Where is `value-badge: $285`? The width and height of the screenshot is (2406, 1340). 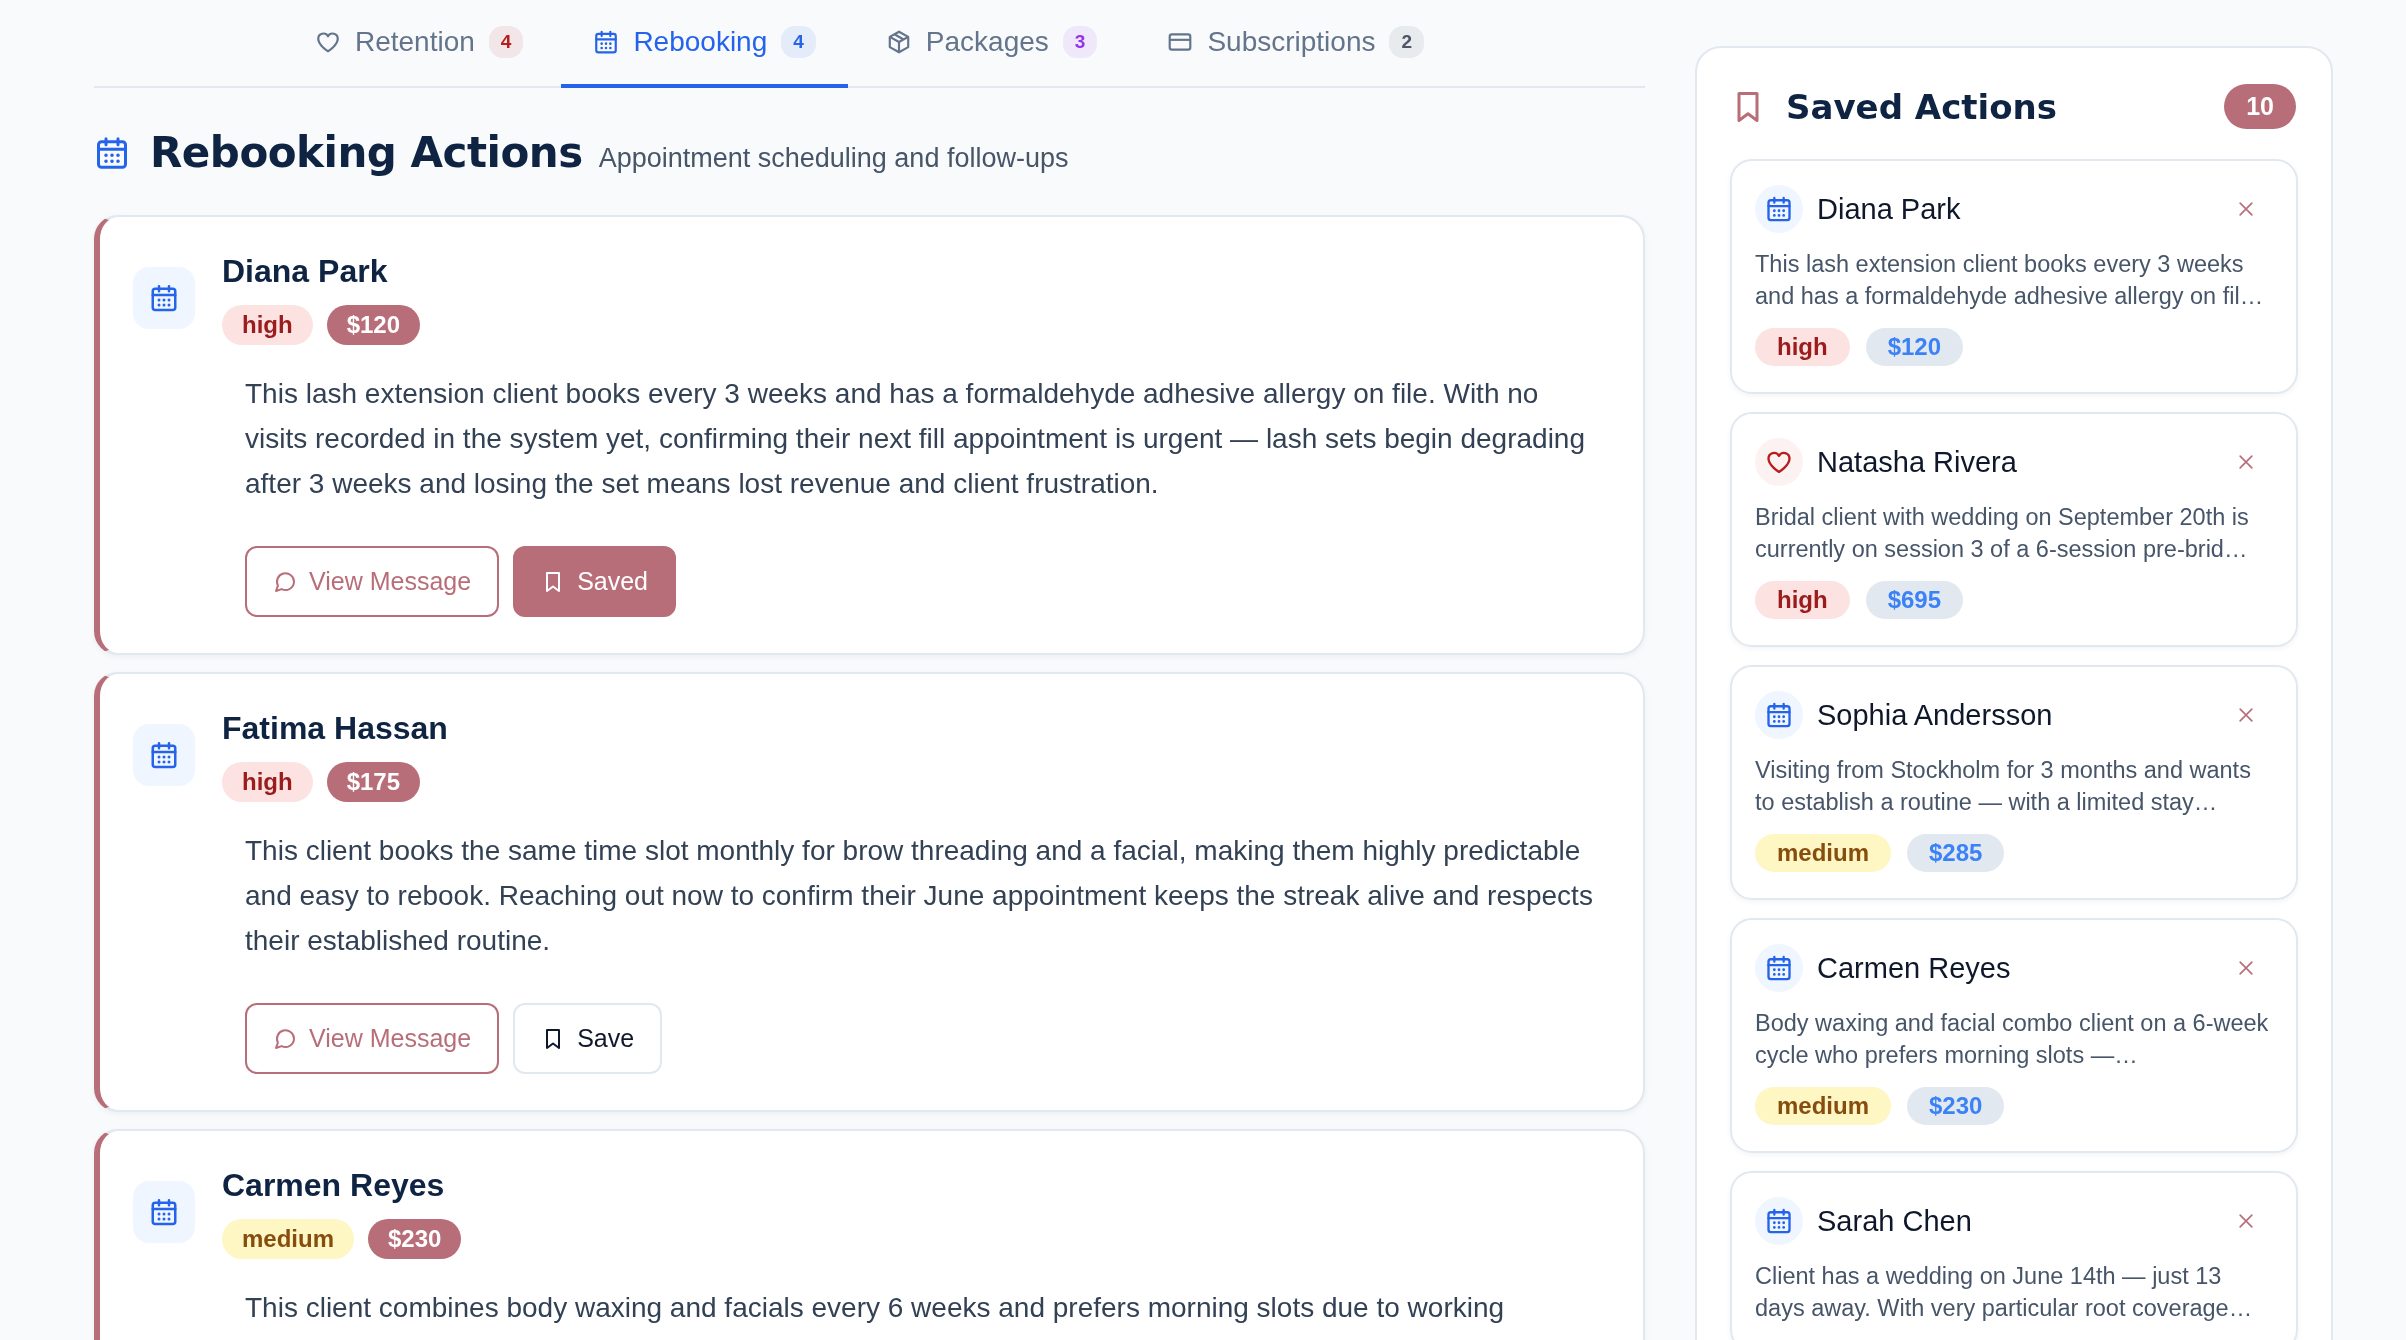 value-badge: $285 is located at coordinates (1956, 853).